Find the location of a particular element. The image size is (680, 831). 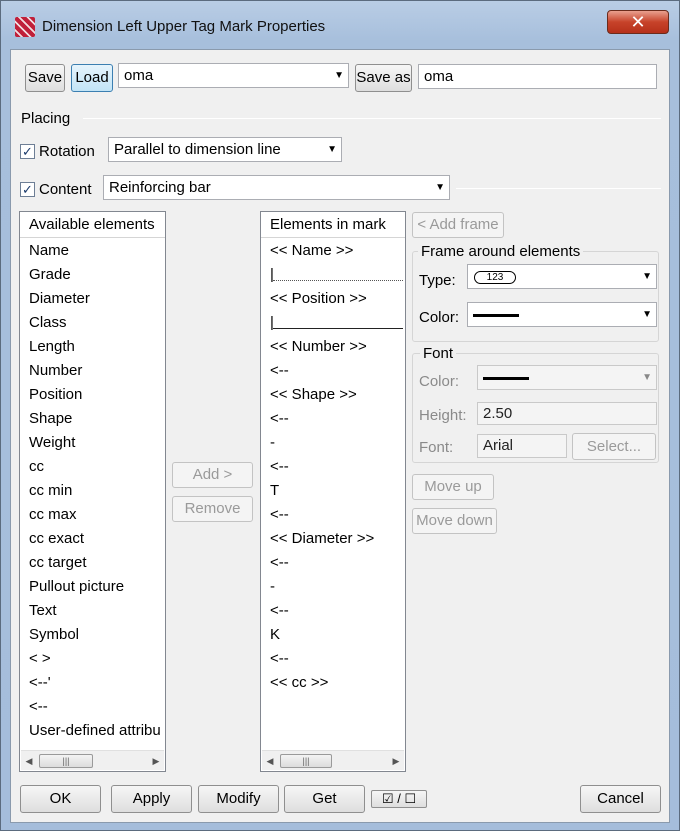

list-item: << cc >> is located at coordinates (333, 683).